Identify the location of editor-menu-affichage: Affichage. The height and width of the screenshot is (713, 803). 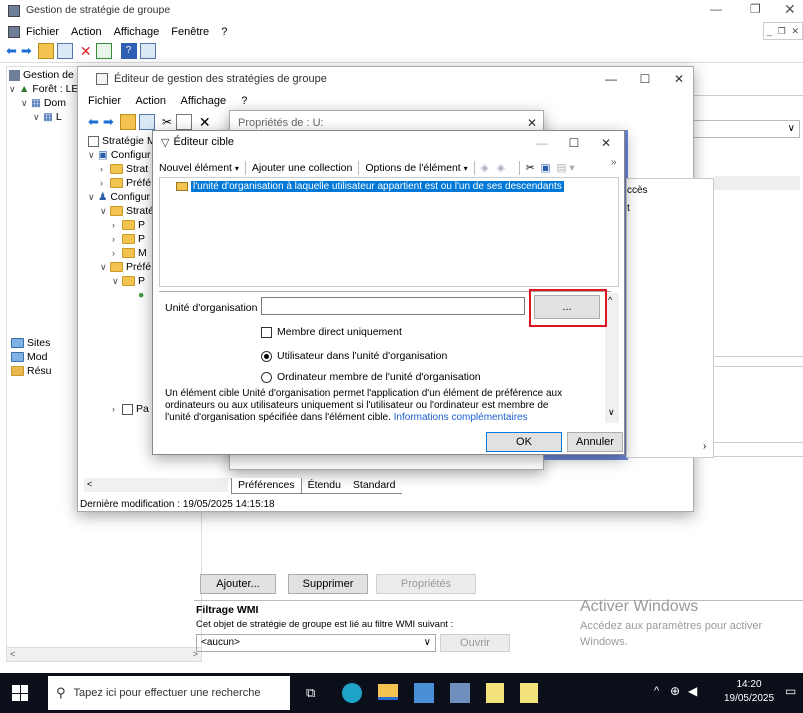
(204, 101).